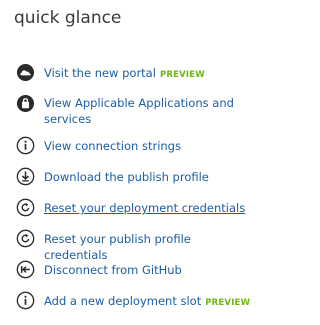  Describe the element at coordinates (112, 146) in the screenshot. I see `connection-strings-link: View connection strings` at that location.